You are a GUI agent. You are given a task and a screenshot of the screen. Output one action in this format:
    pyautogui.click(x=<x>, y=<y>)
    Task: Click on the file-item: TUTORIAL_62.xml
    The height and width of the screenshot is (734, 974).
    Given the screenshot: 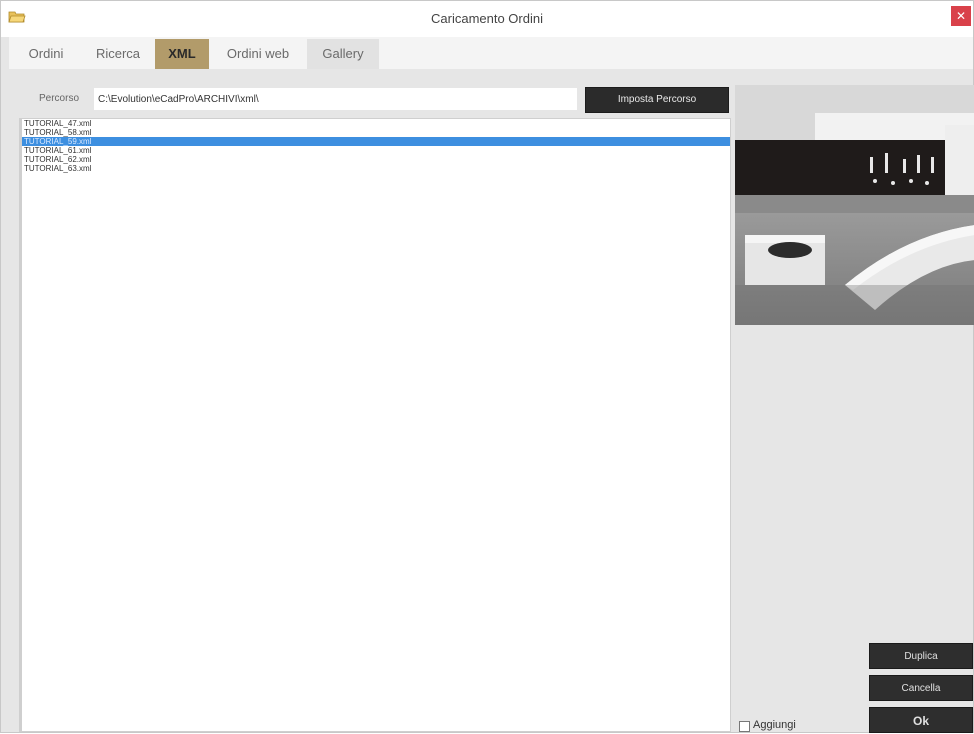 What is the action you would take?
    pyautogui.click(x=376, y=159)
    